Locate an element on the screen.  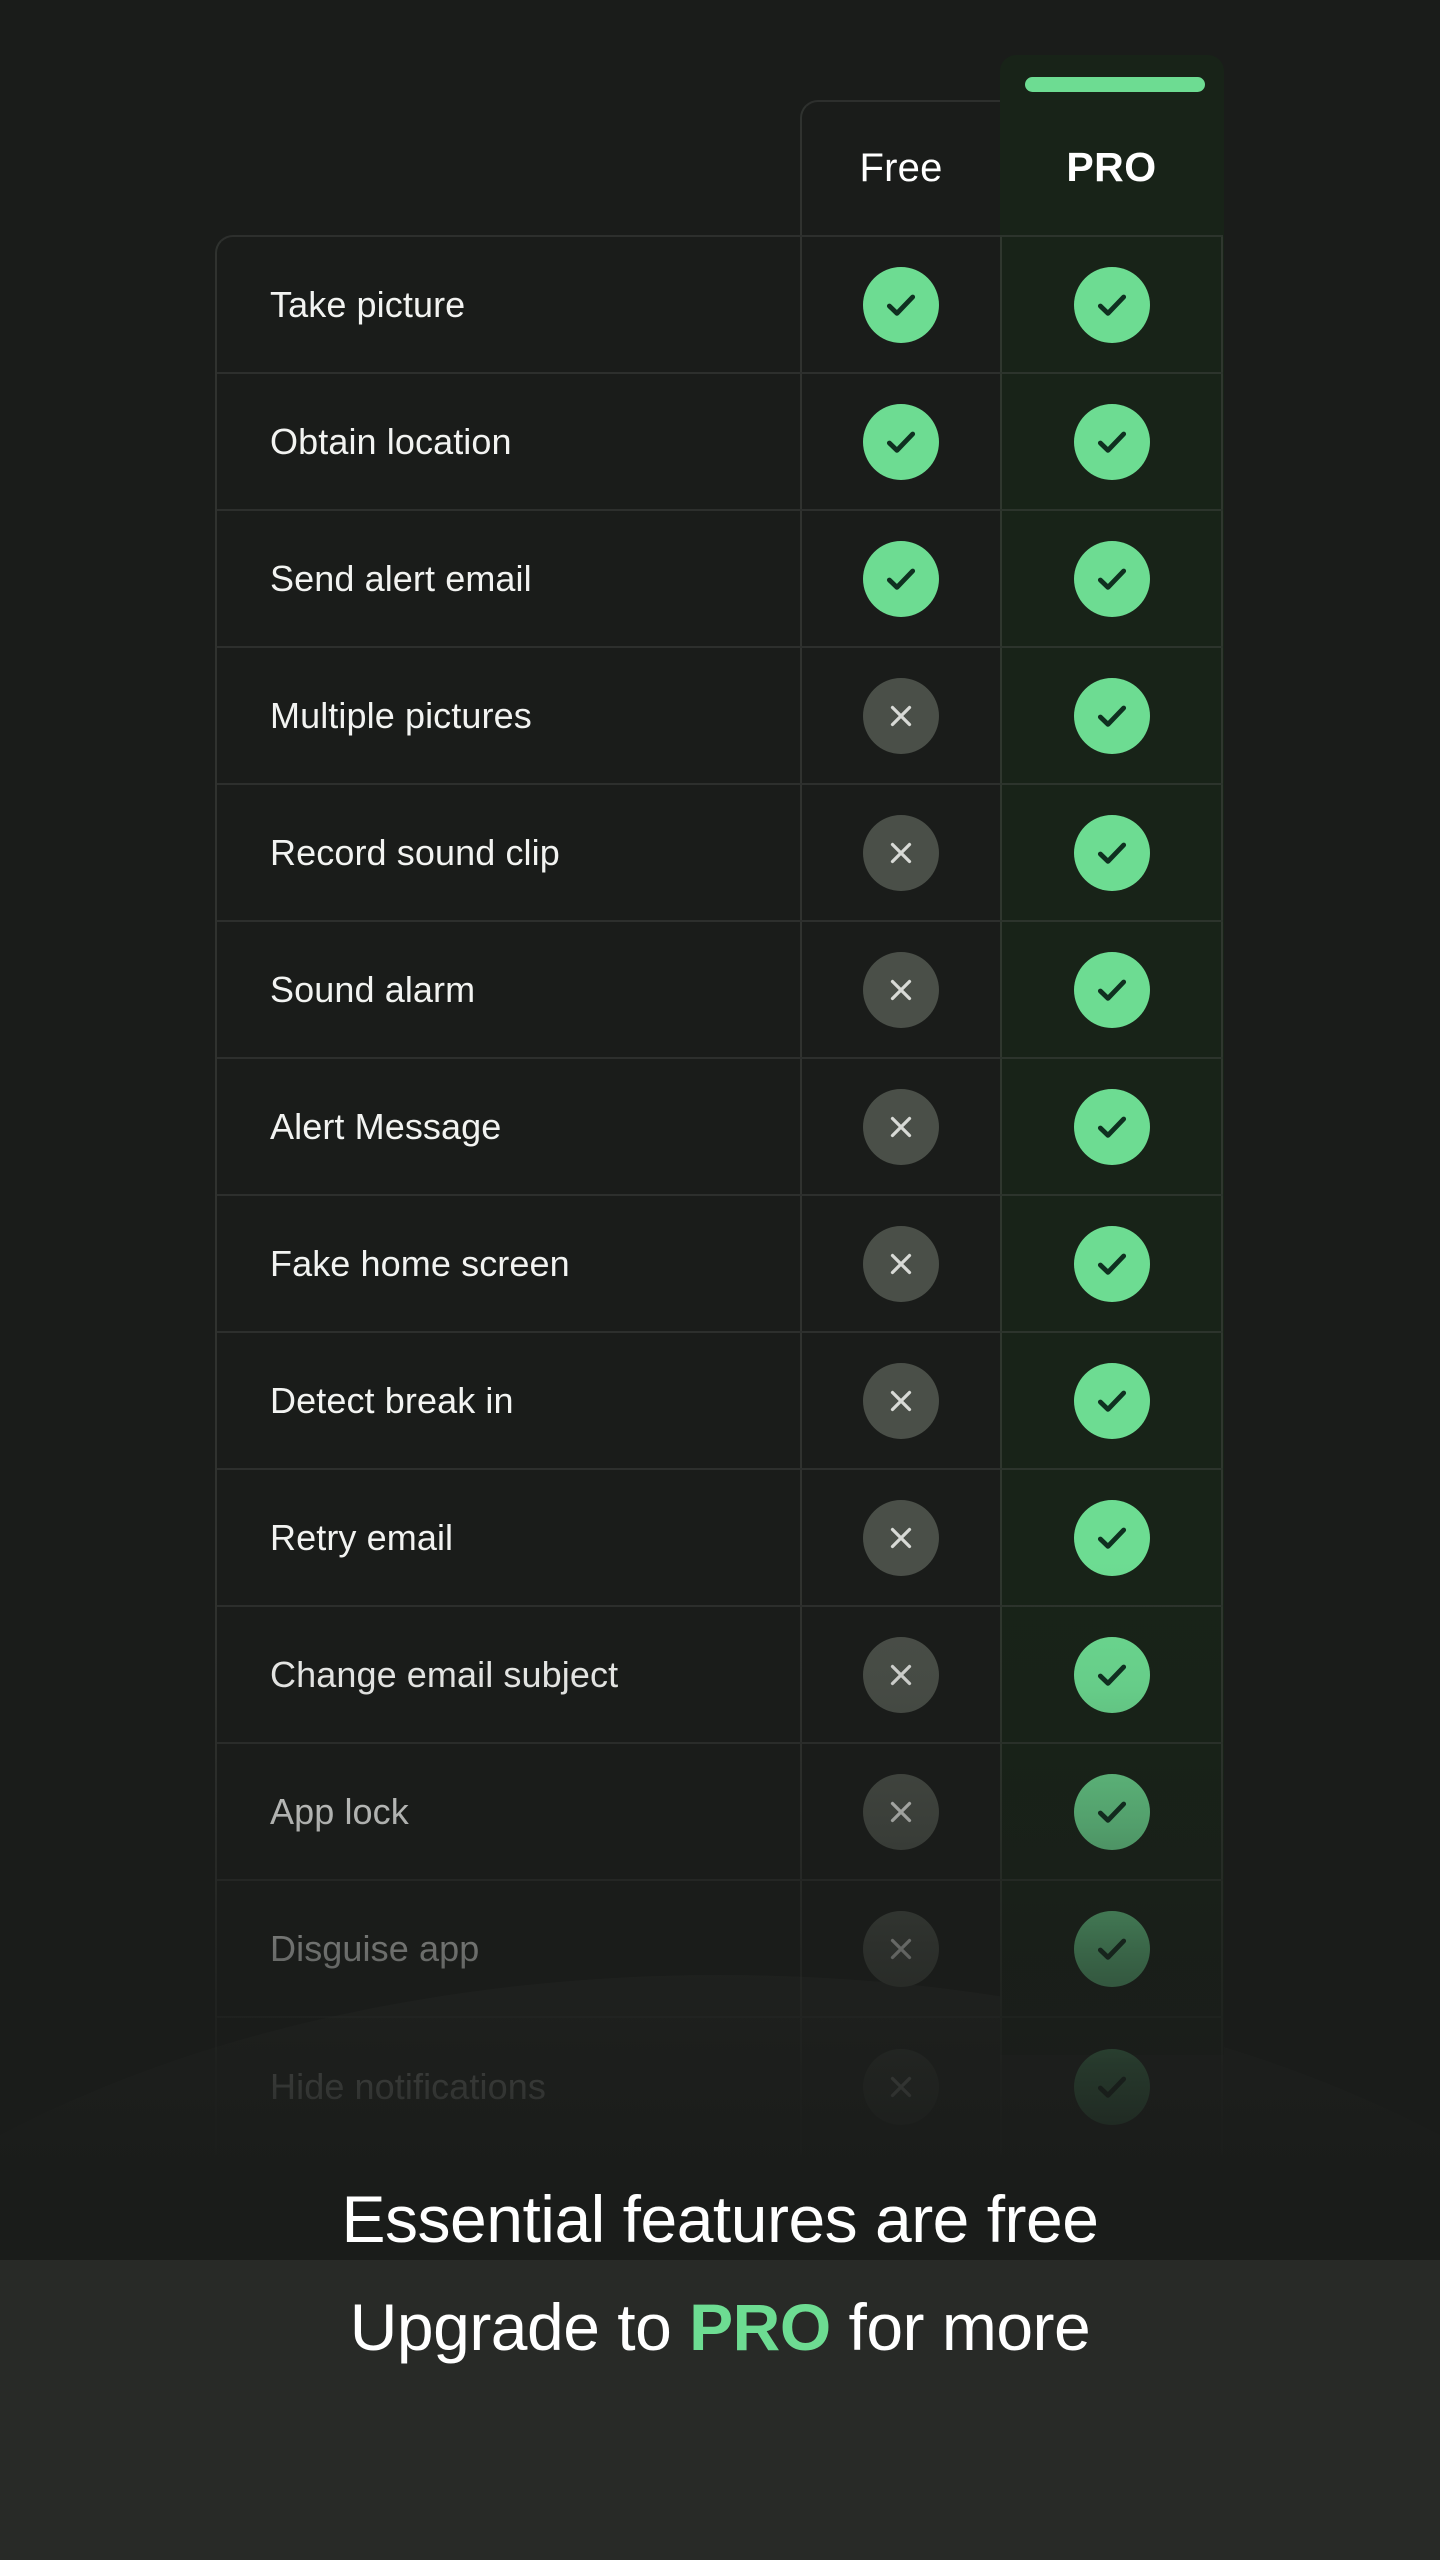
header-cell-feature is located at coordinates (507, 167).